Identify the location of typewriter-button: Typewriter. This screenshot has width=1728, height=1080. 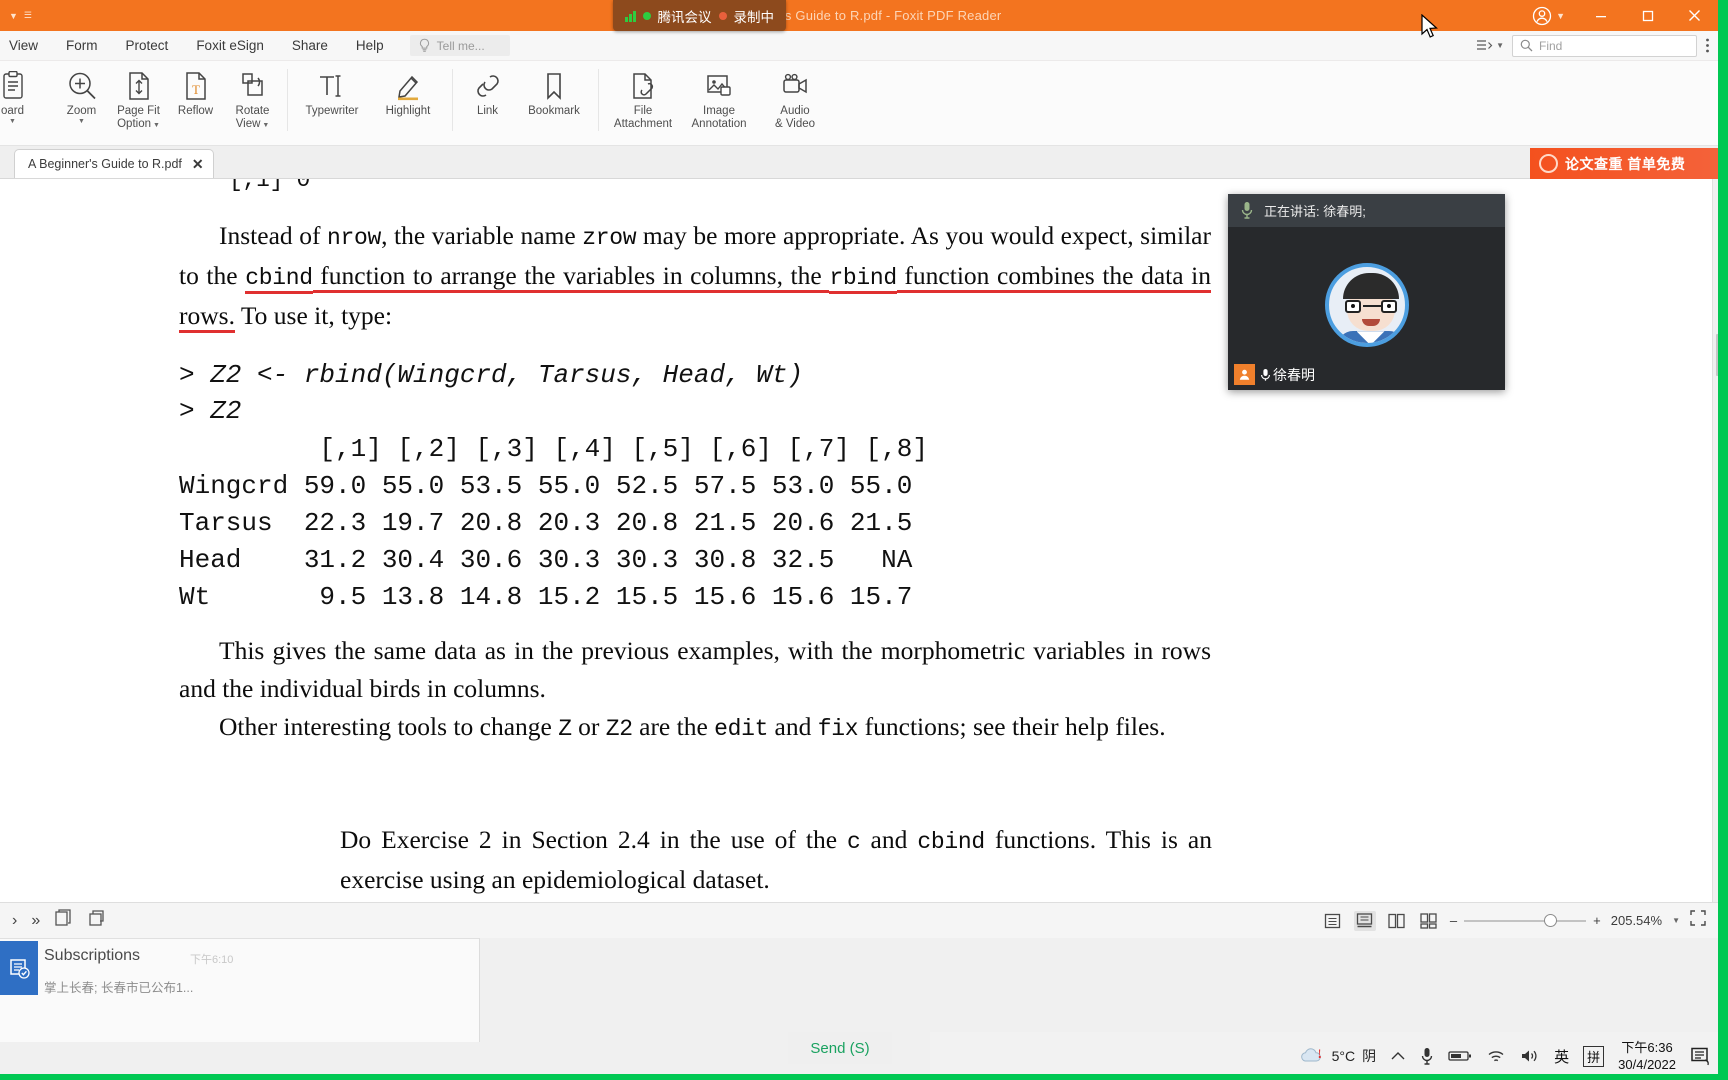
(332, 89).